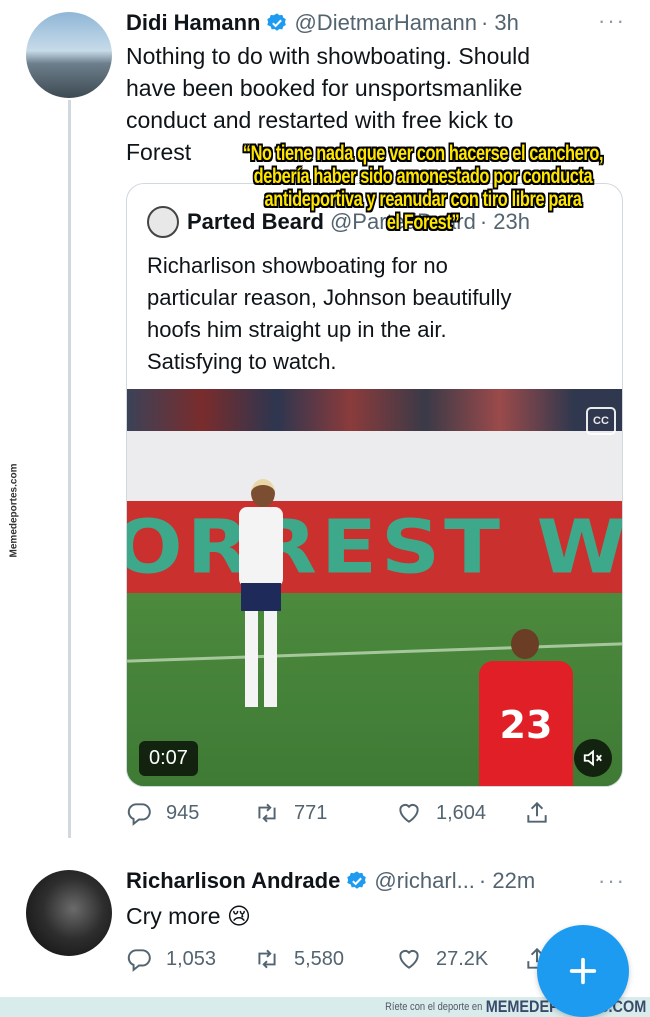 This screenshot has height=1017, width=650. I want to click on retweet-count: 771, so click(311, 812).